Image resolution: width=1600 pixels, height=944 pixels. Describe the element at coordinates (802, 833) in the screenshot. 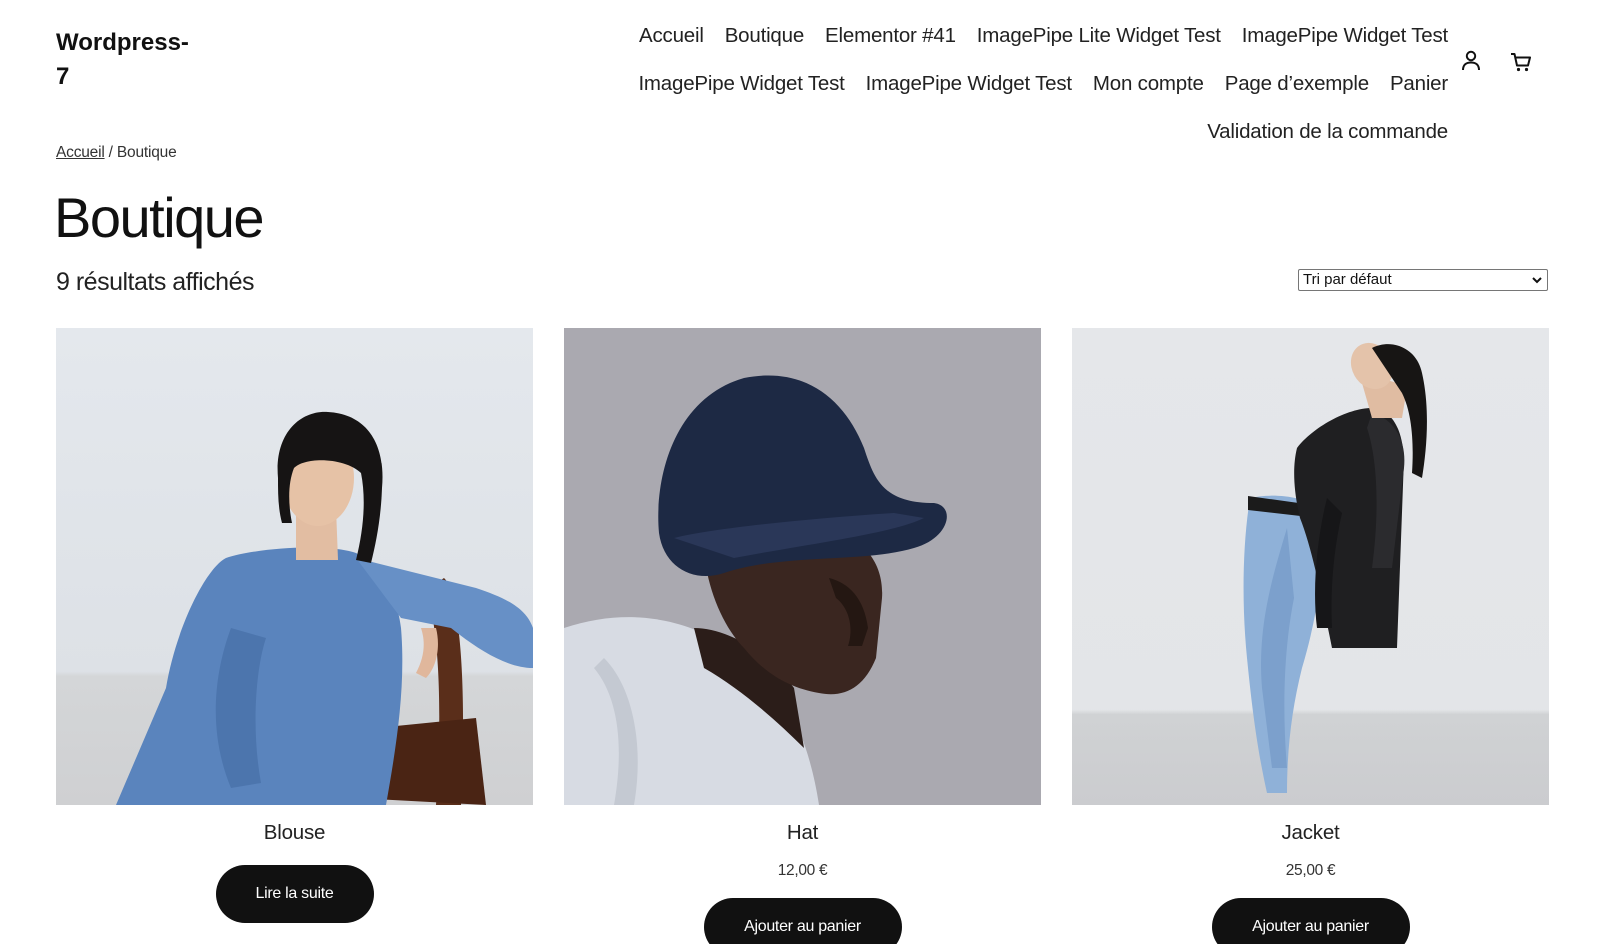

I see `product-name-hat: Hat` at that location.